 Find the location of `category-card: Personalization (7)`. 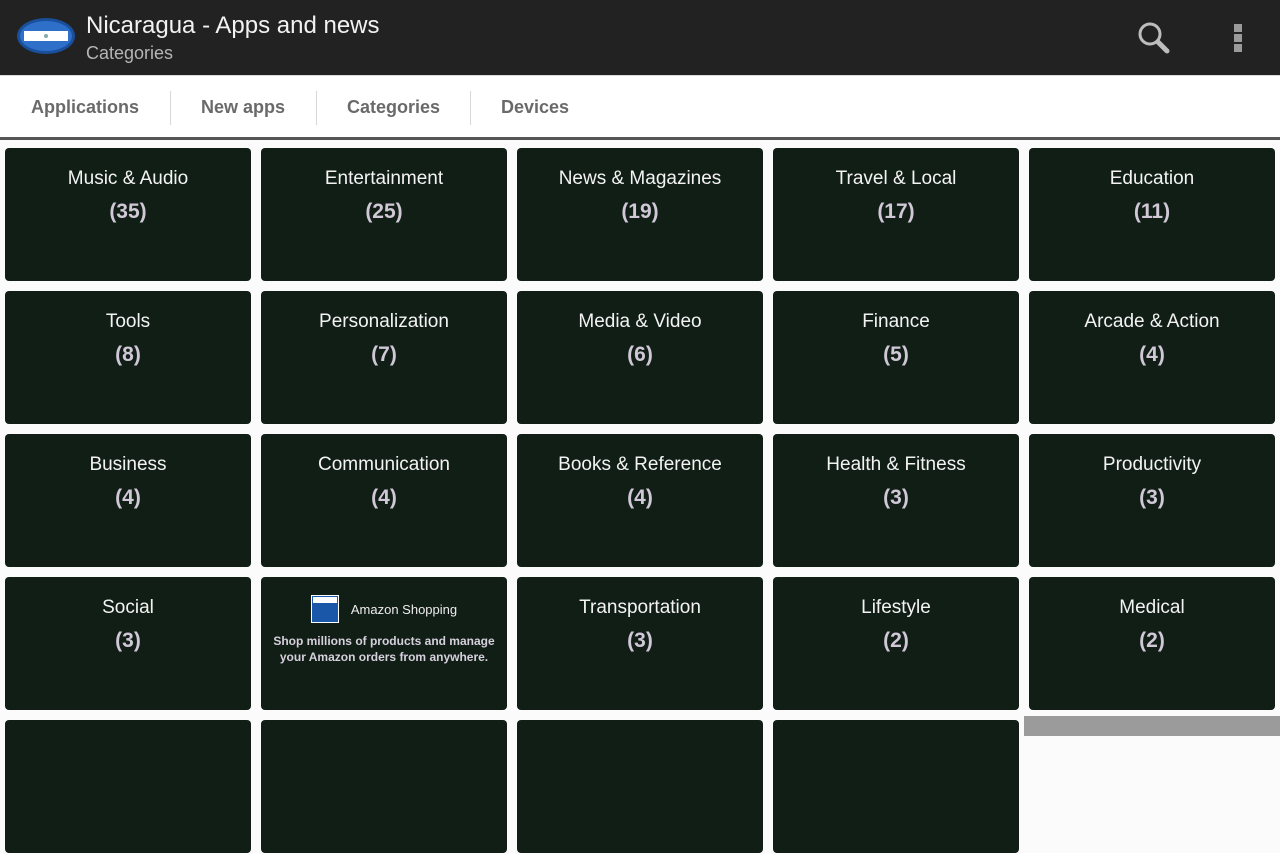

category-card: Personalization (7) is located at coordinates (384, 357).